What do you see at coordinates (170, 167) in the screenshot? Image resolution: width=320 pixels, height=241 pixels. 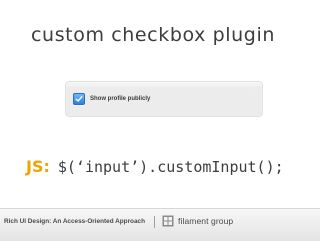 I see `code-text: $(‘input’).customInput();` at bounding box center [170, 167].